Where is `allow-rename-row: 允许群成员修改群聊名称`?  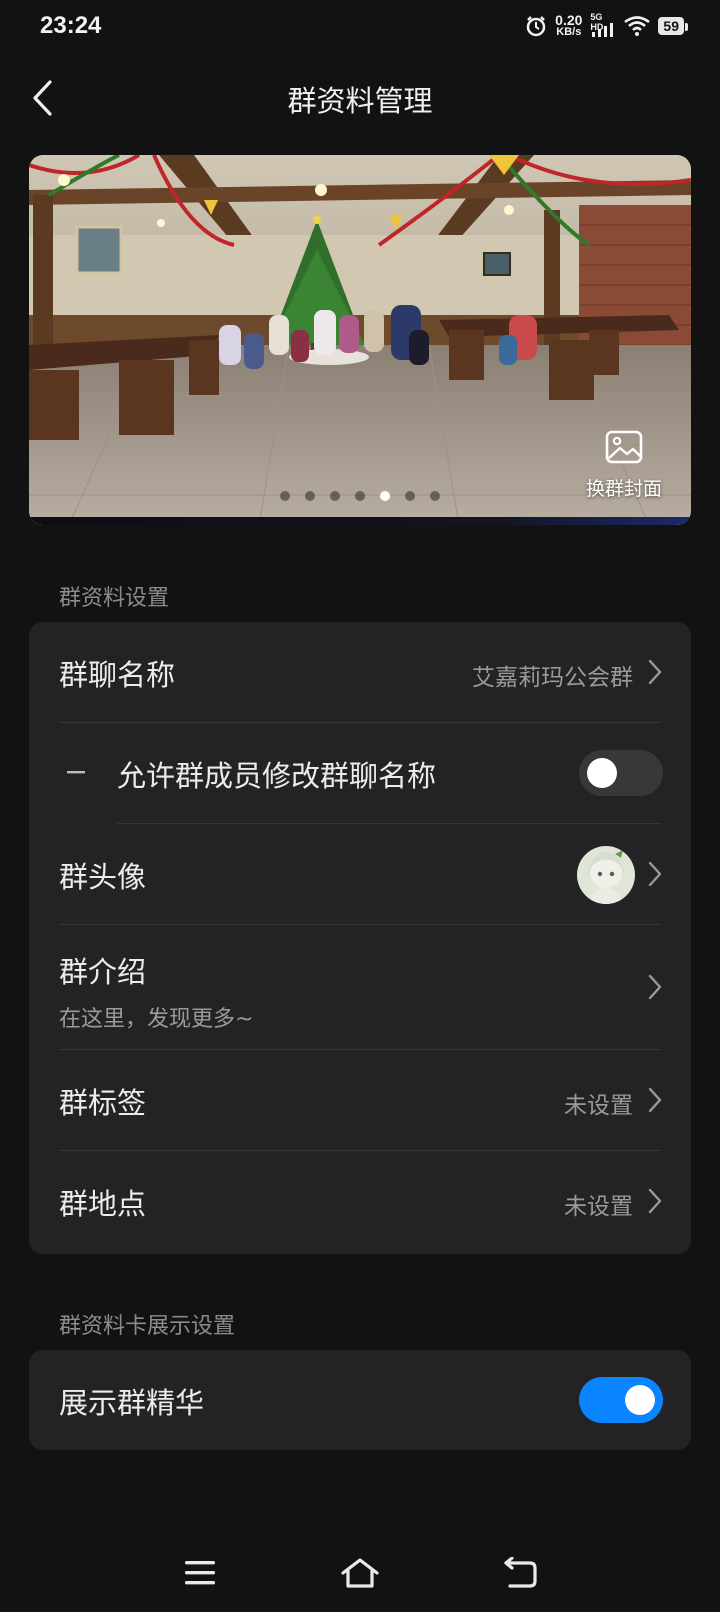 allow-rename-row: 允许群成员修改群聊名称 is located at coordinates (360, 773).